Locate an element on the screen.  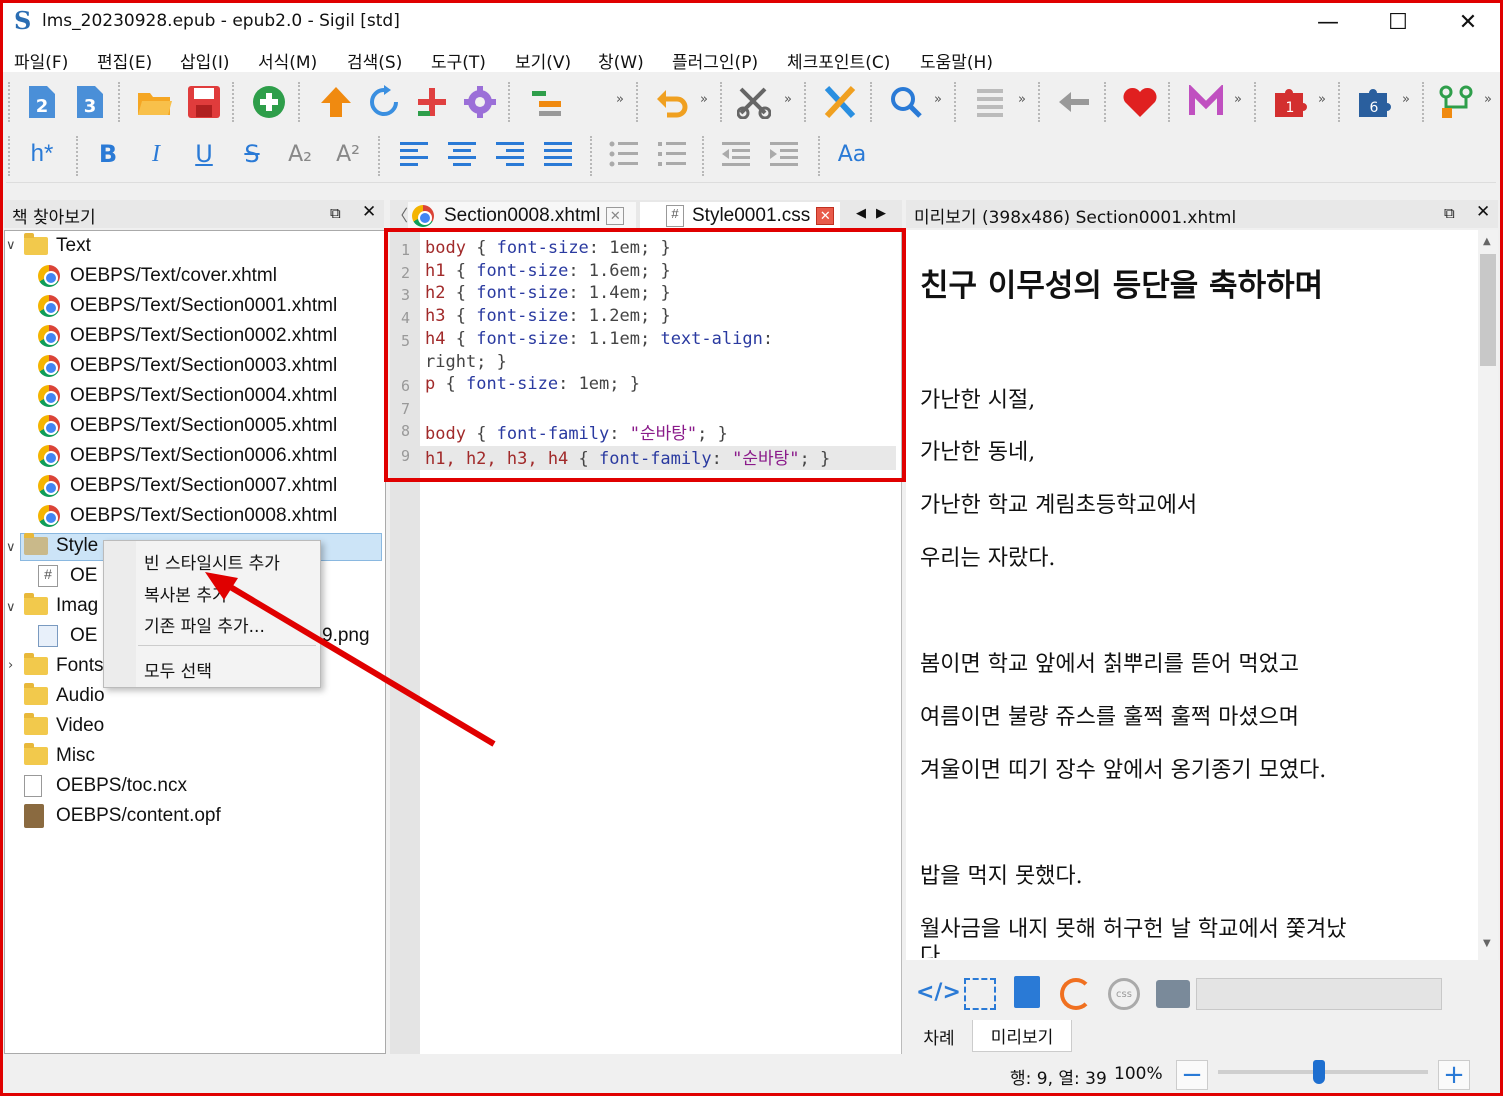
text-case-button: Aa is located at coordinates (852, 154).